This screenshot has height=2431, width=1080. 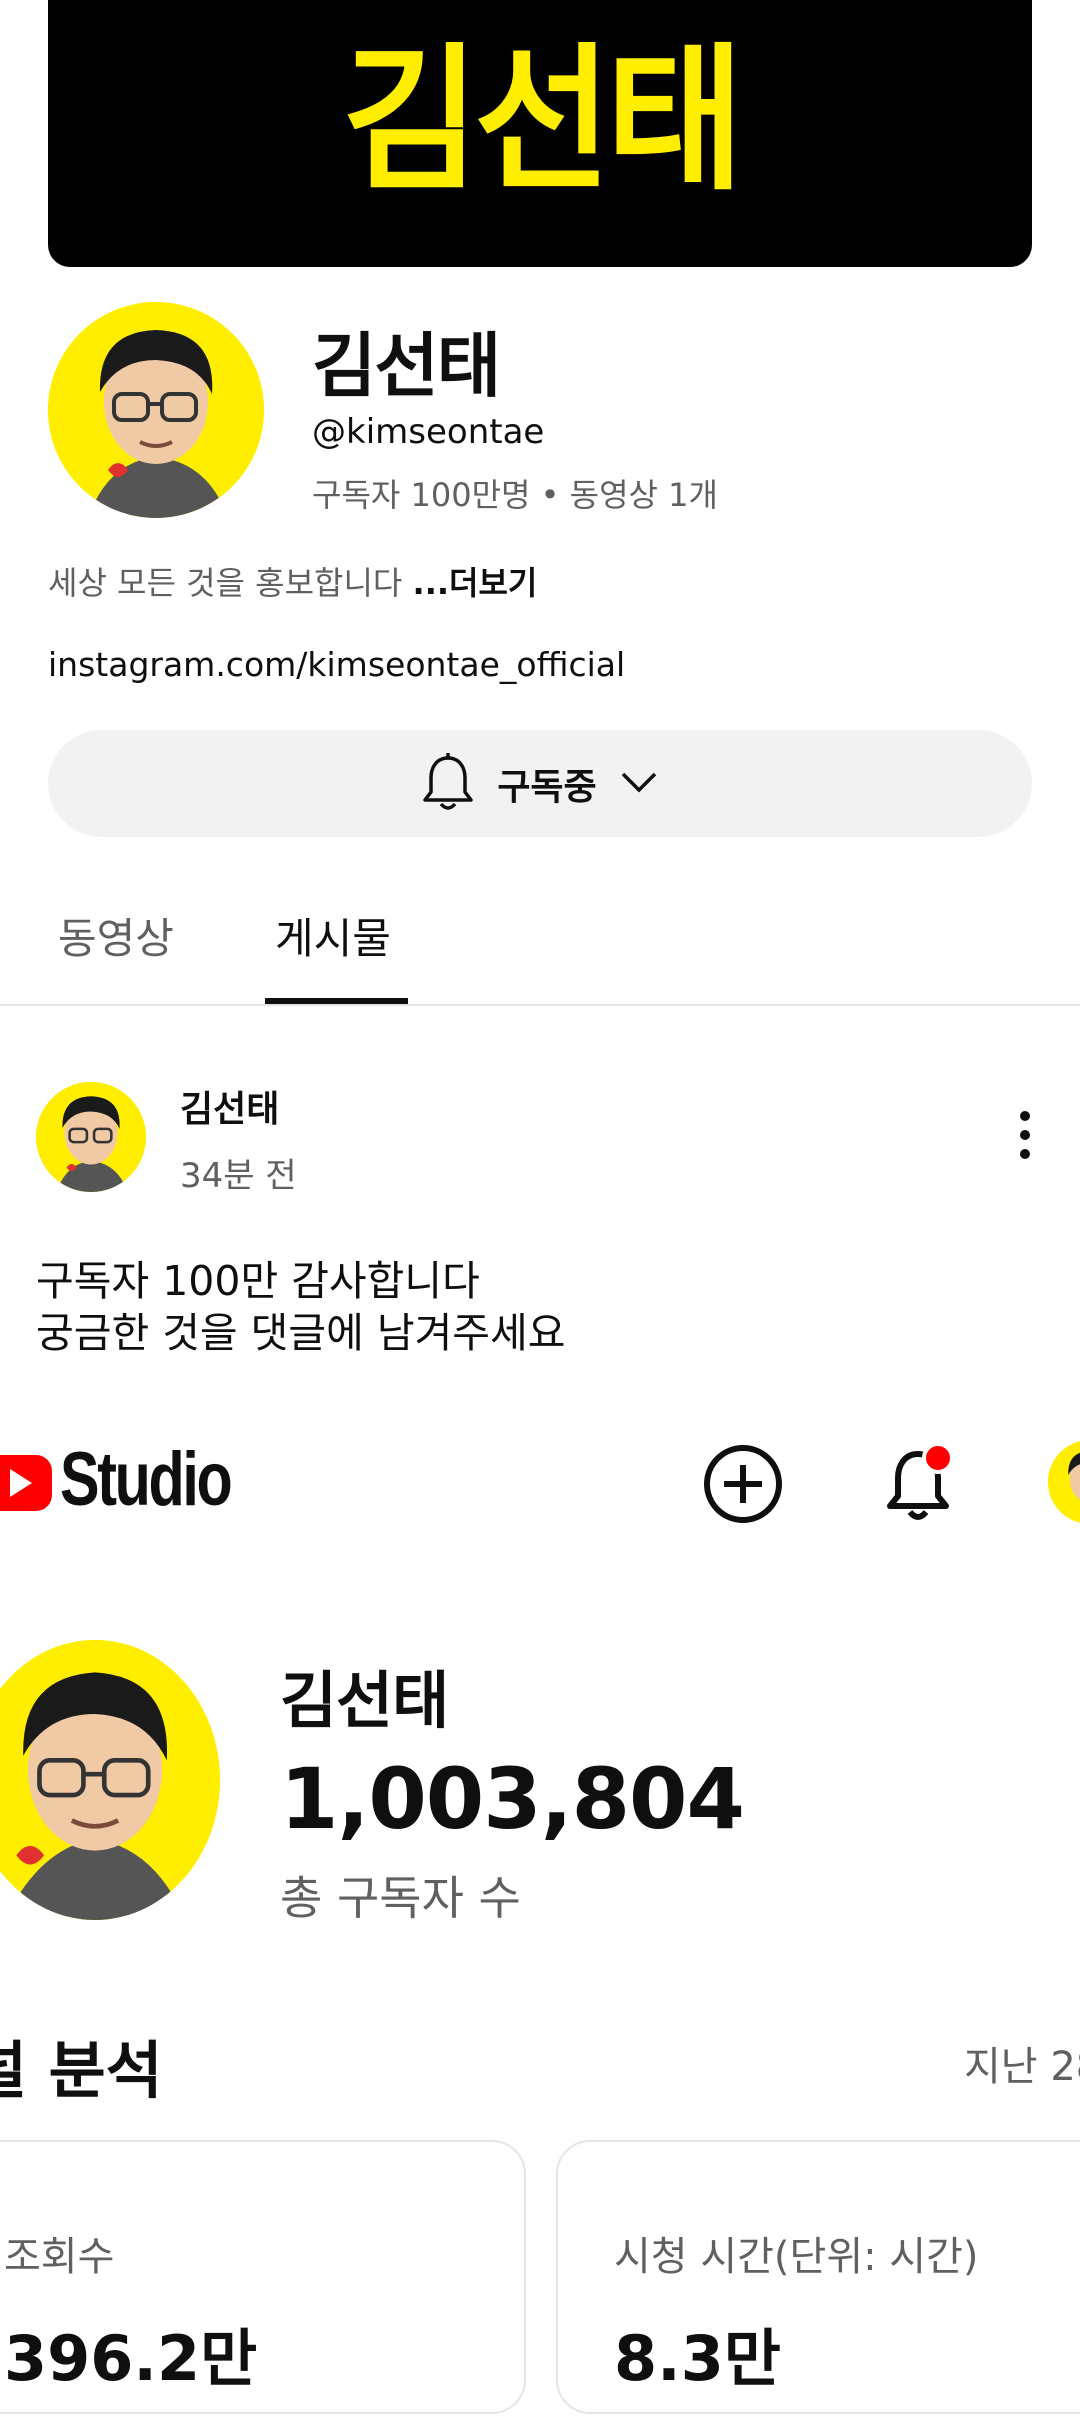 I want to click on subscribed-button: 구독중, so click(x=540, y=783).